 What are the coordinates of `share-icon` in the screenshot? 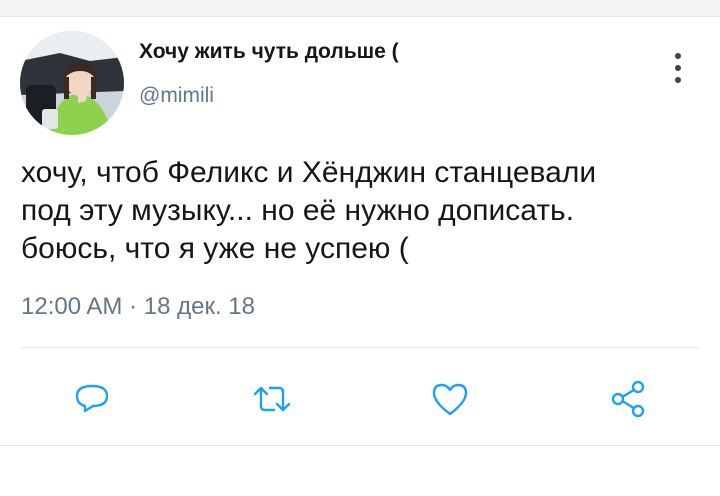 It's located at (628, 399).